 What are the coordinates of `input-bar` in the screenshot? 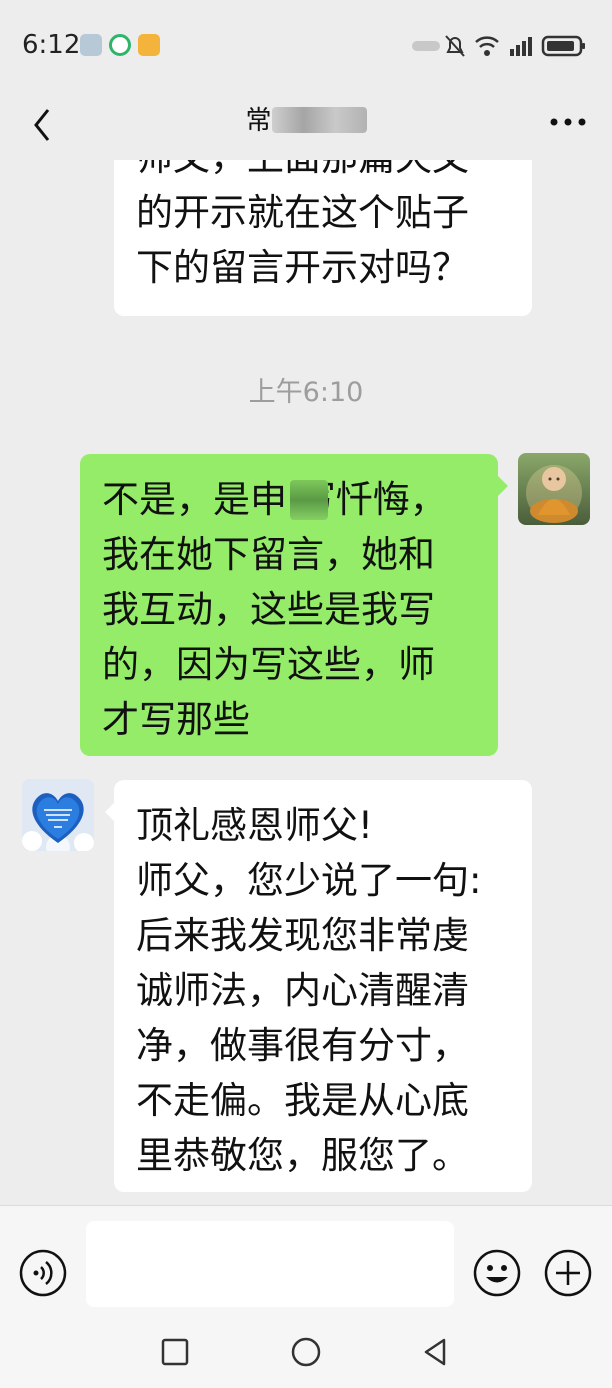 It's located at (306, 1260).